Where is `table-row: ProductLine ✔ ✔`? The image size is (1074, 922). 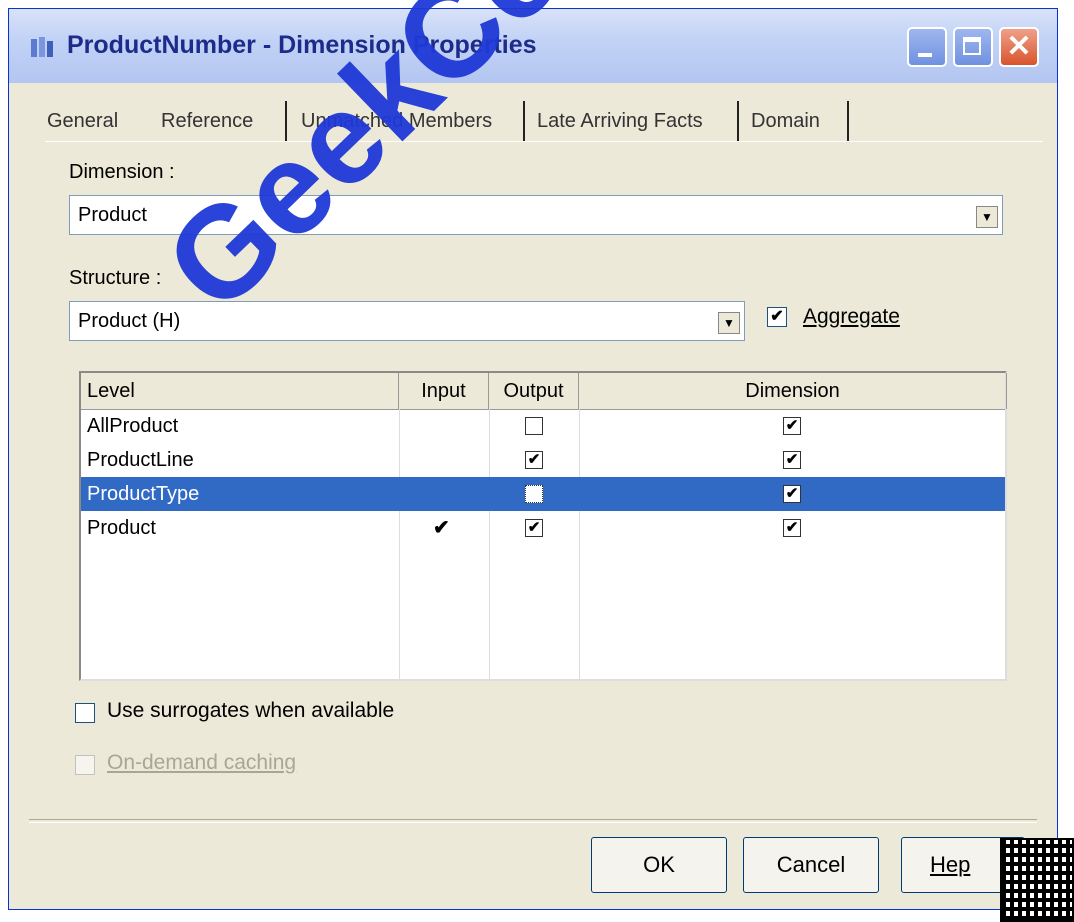 table-row: ProductLine ✔ ✔ is located at coordinates (543, 460).